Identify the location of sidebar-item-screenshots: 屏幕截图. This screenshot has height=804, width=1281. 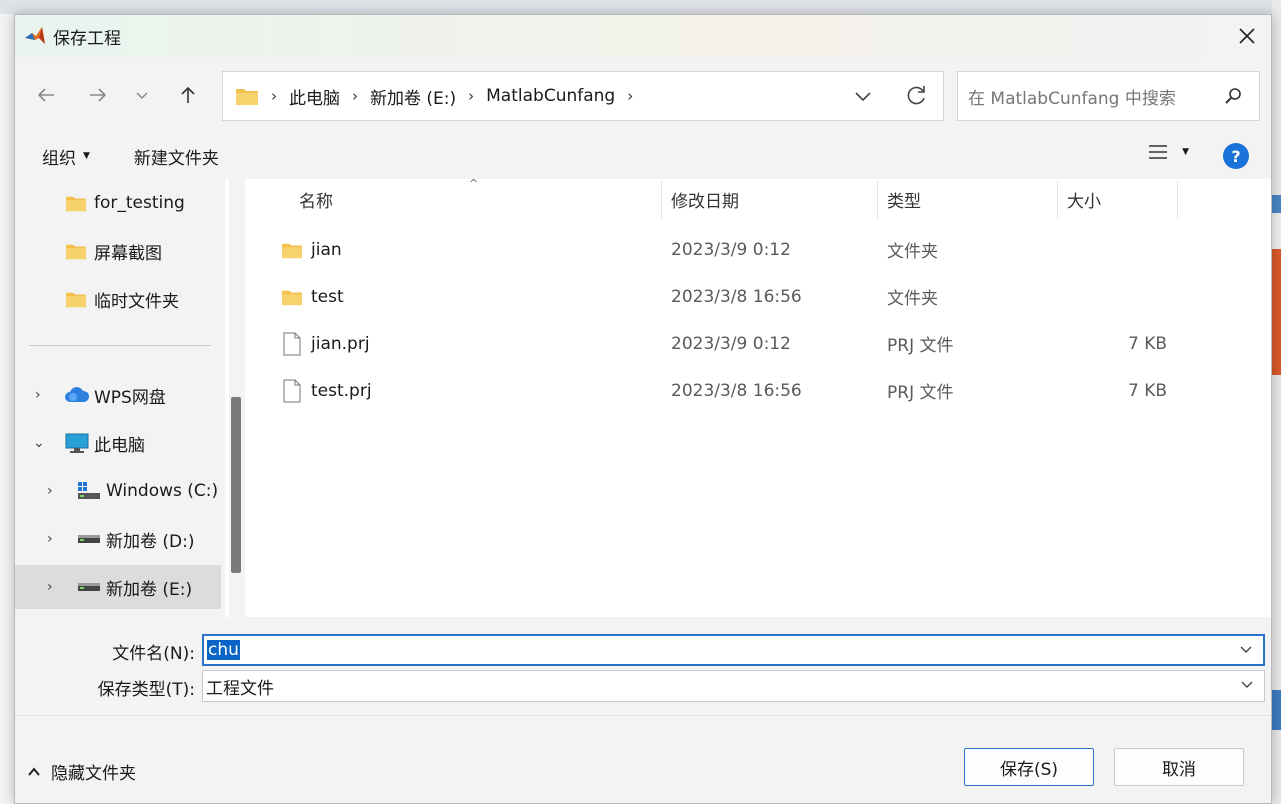
(120, 251).